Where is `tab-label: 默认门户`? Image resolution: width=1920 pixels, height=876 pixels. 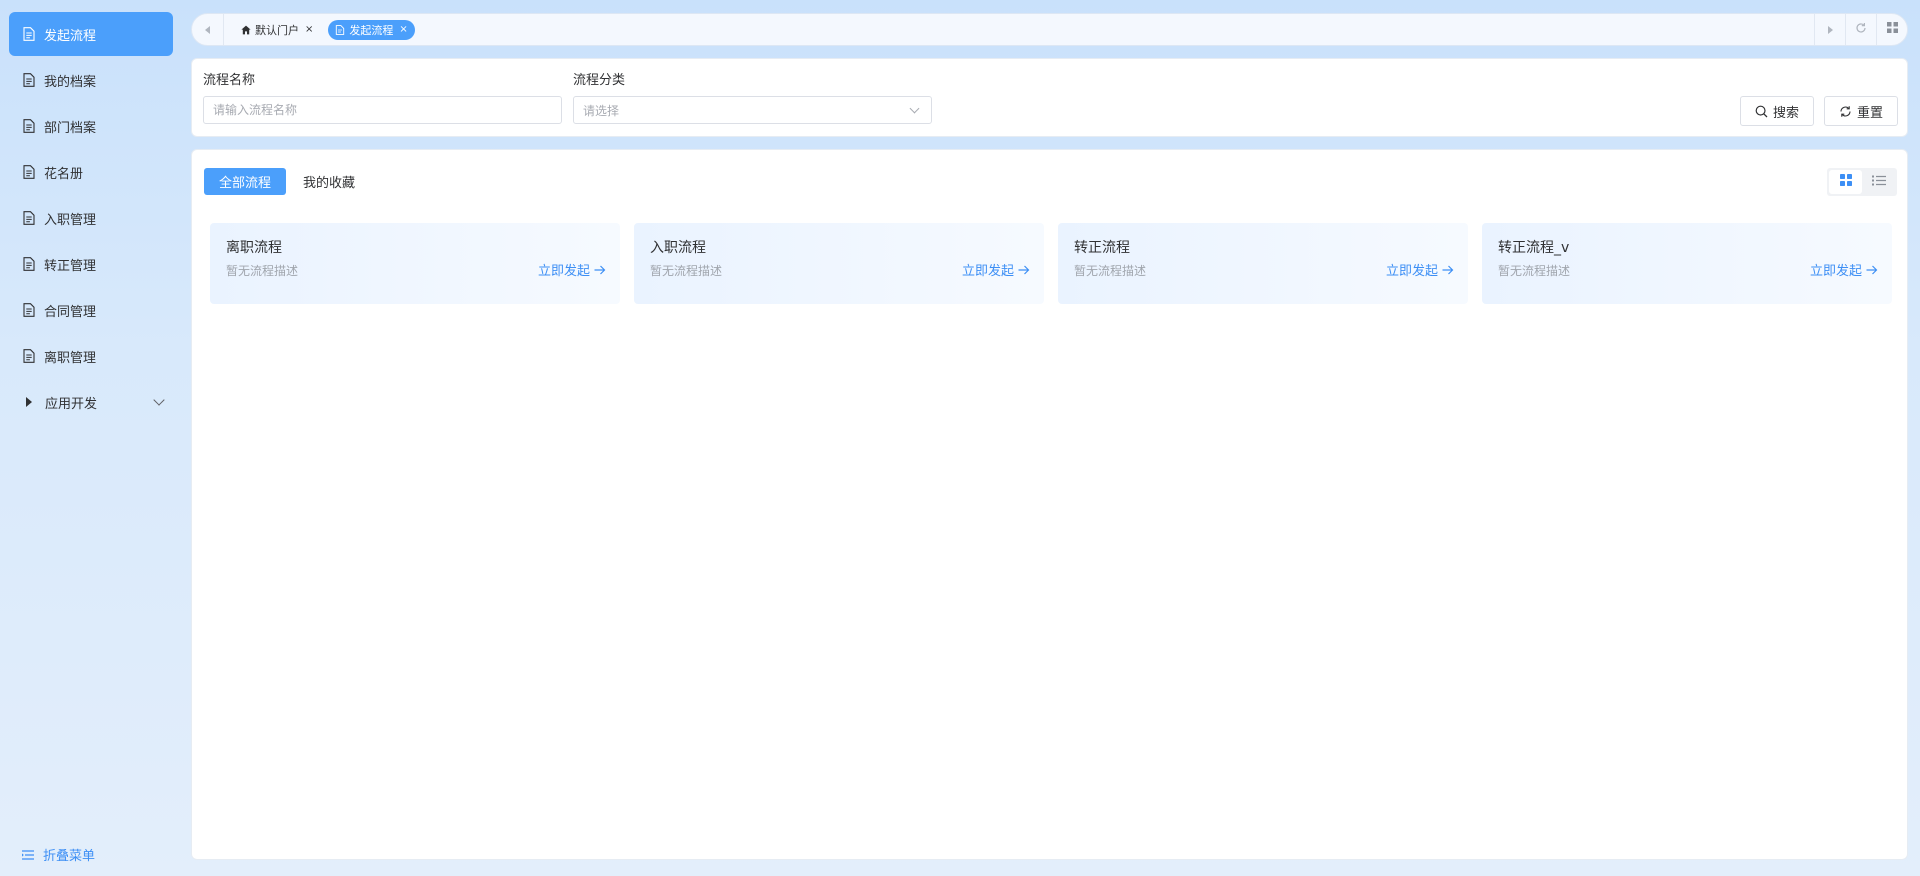
tab-label: 默认门户 is located at coordinates (277, 30).